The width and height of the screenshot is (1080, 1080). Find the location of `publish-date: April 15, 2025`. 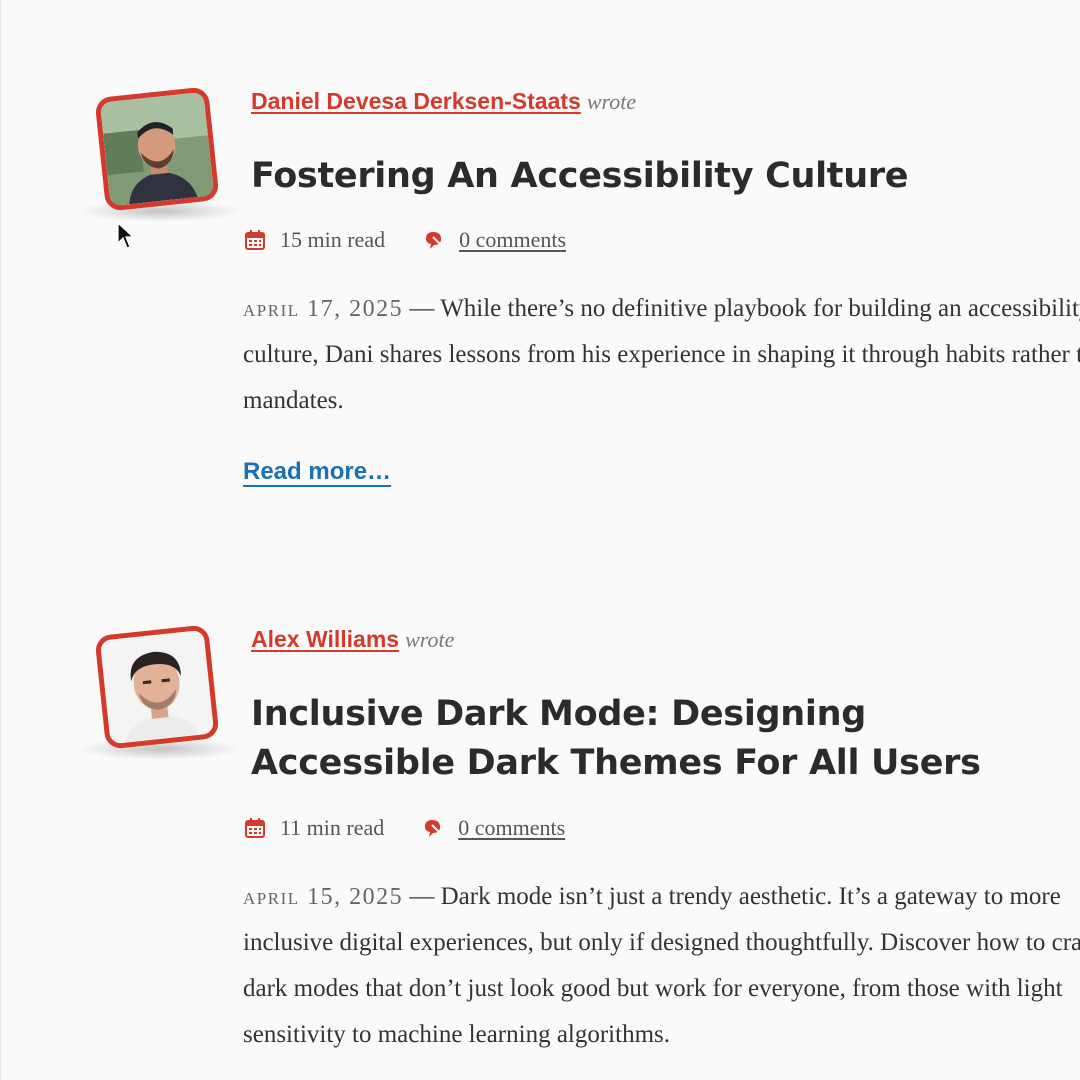

publish-date: April 15, 2025 is located at coordinates (323, 897).